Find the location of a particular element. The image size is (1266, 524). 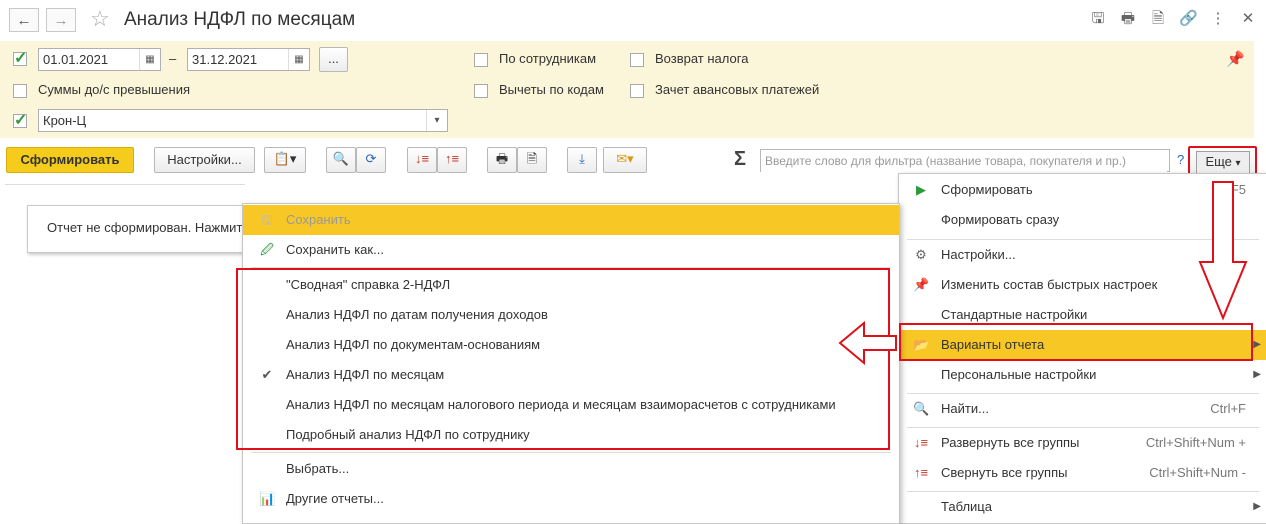

annotation-arrow-left is located at coordinates (867, 343).